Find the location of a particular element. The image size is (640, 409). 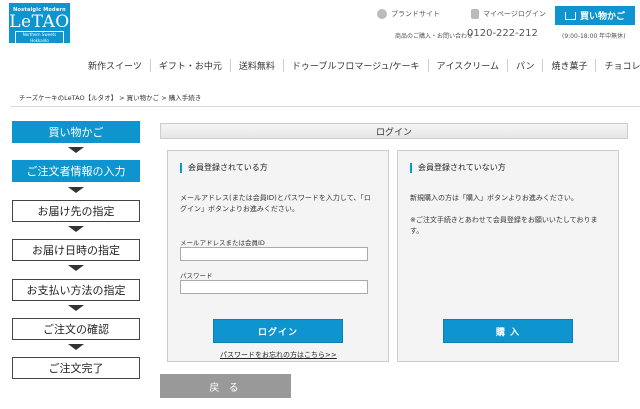

logo-subtitle: Northern Sweets Hokkaido is located at coordinates (39, 38).